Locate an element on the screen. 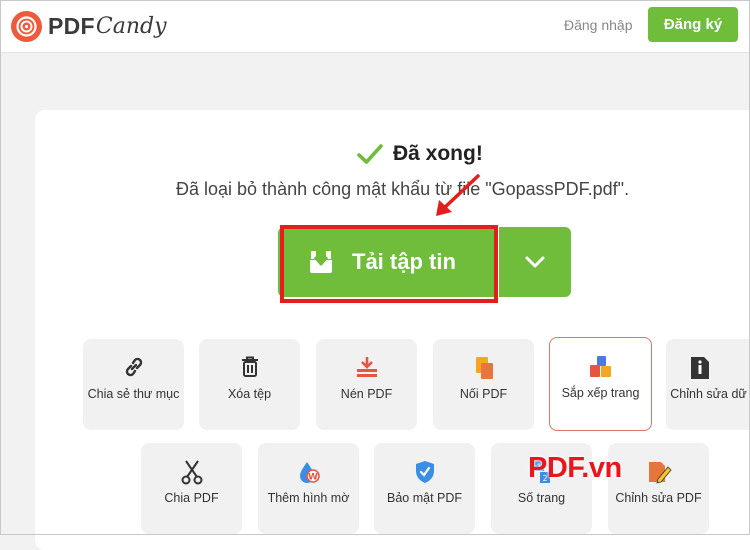  candy-logo-icon is located at coordinates (26, 26).